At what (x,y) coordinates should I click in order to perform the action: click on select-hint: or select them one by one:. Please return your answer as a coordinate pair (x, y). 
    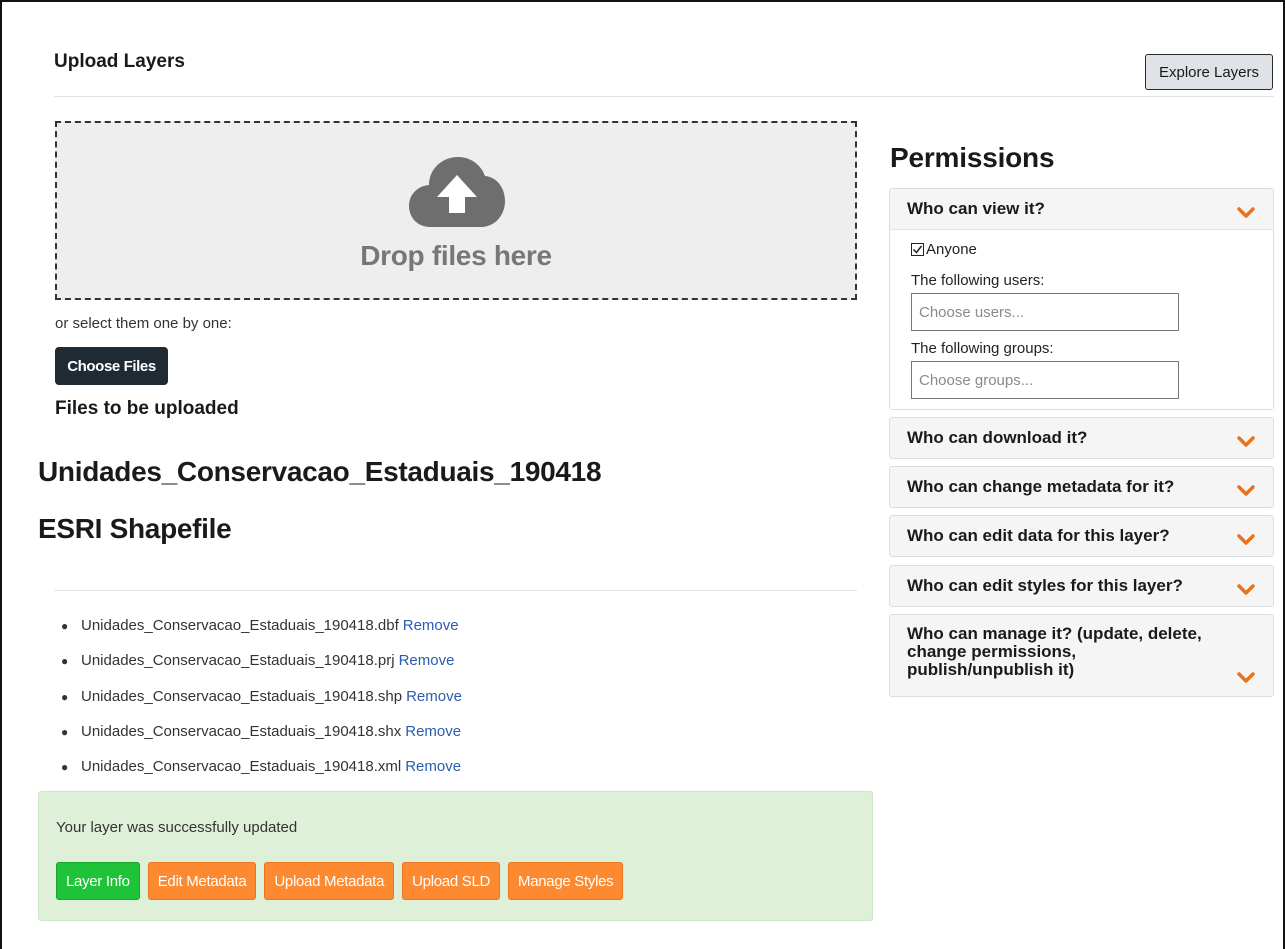
    Looking at the image, I should click on (143, 323).